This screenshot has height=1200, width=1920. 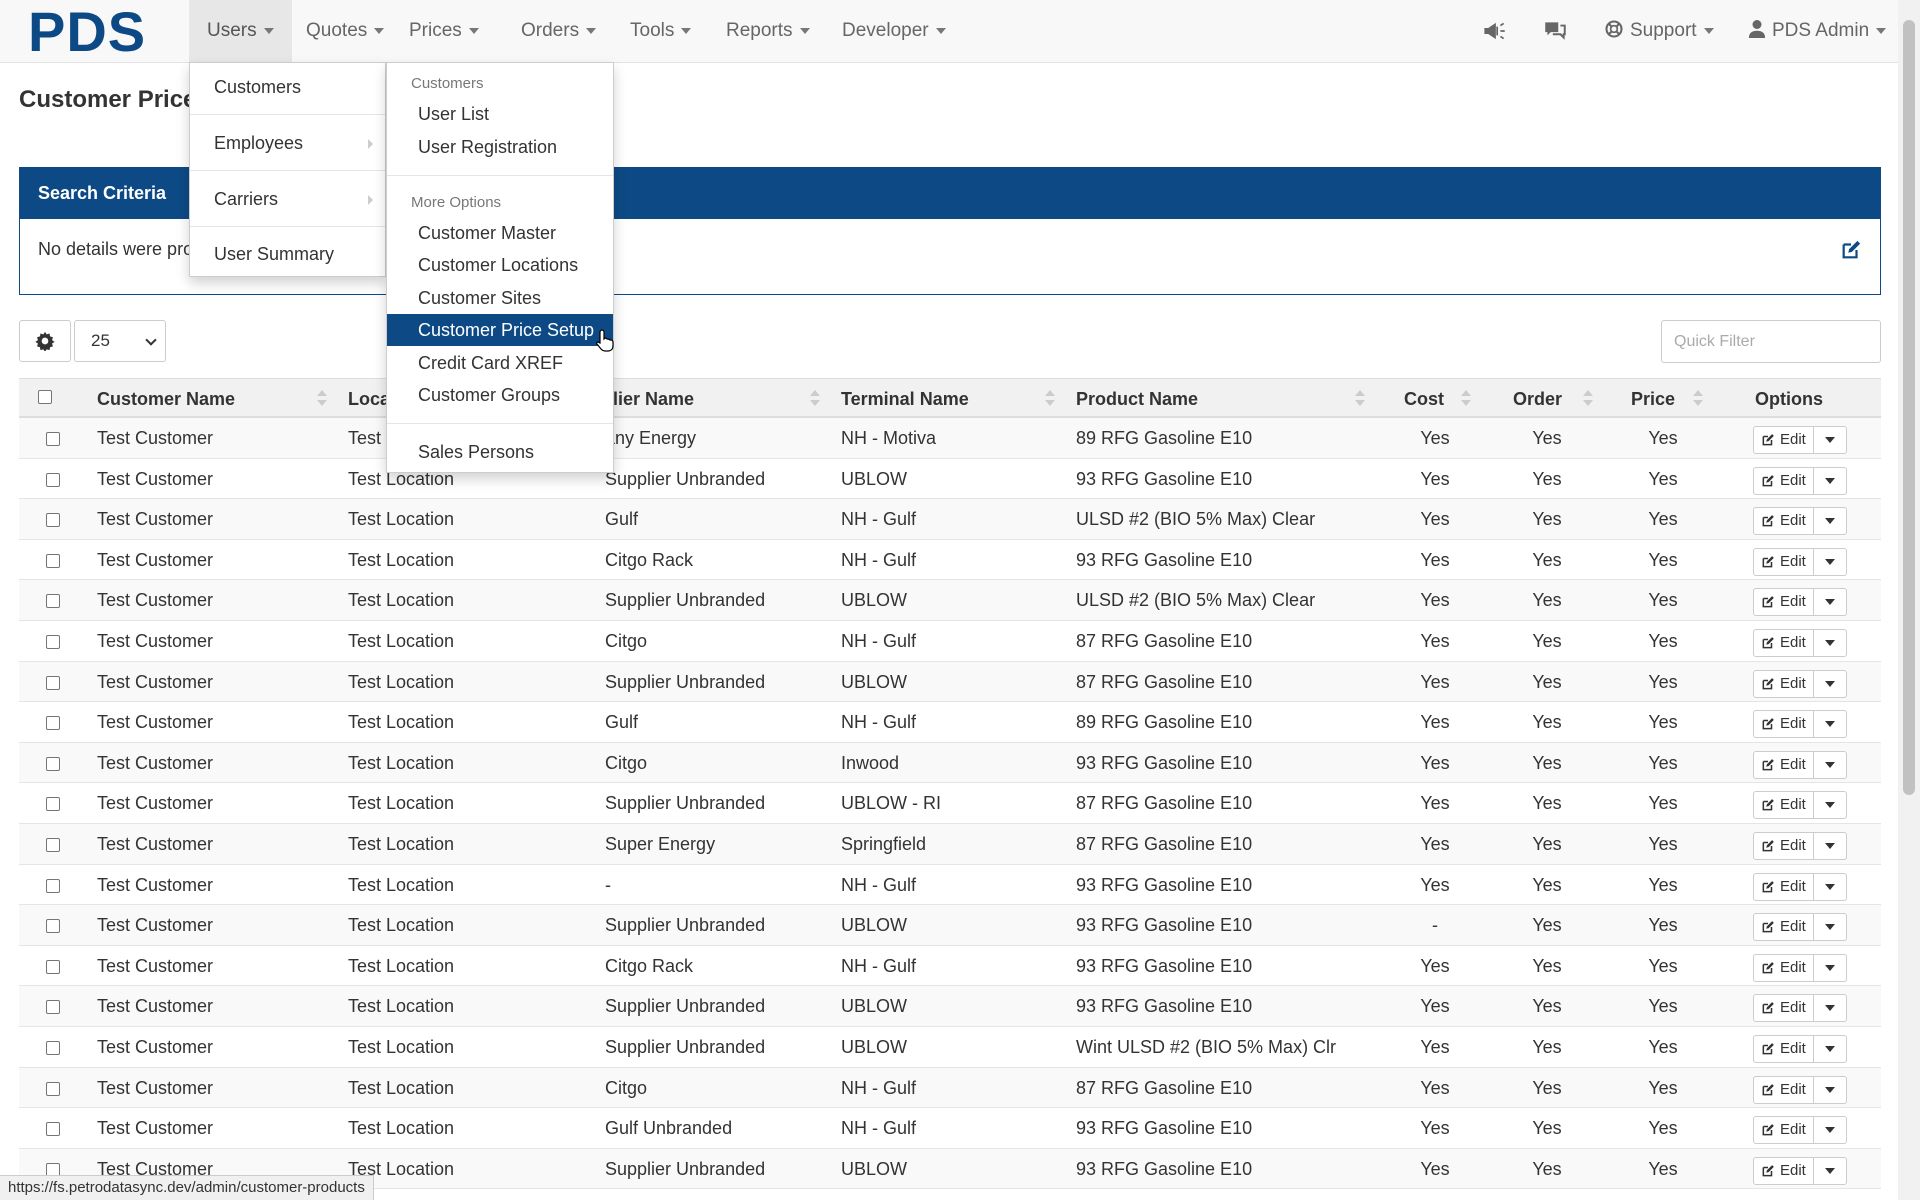 I want to click on nav-support: Support, so click(x=1659, y=31).